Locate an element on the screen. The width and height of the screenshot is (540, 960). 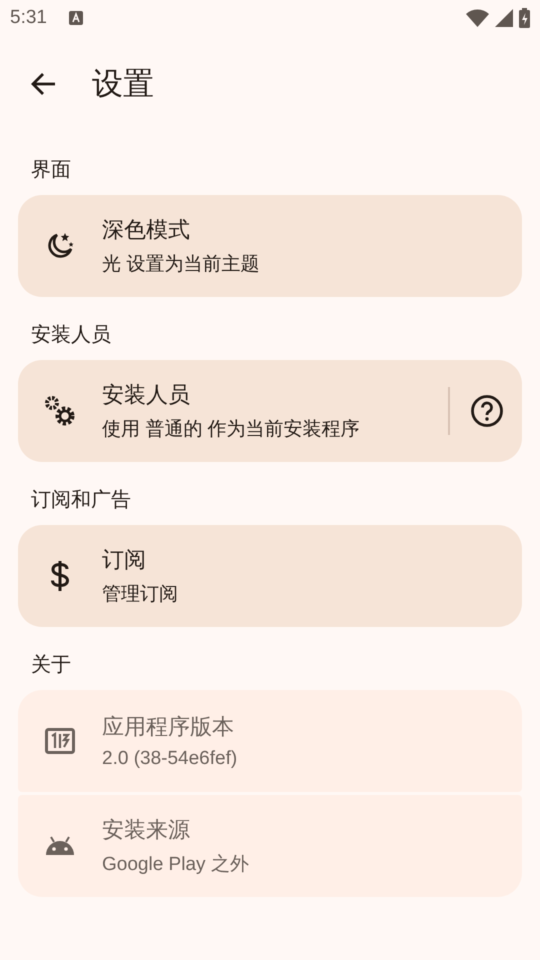
android-icon is located at coordinates (60, 846).